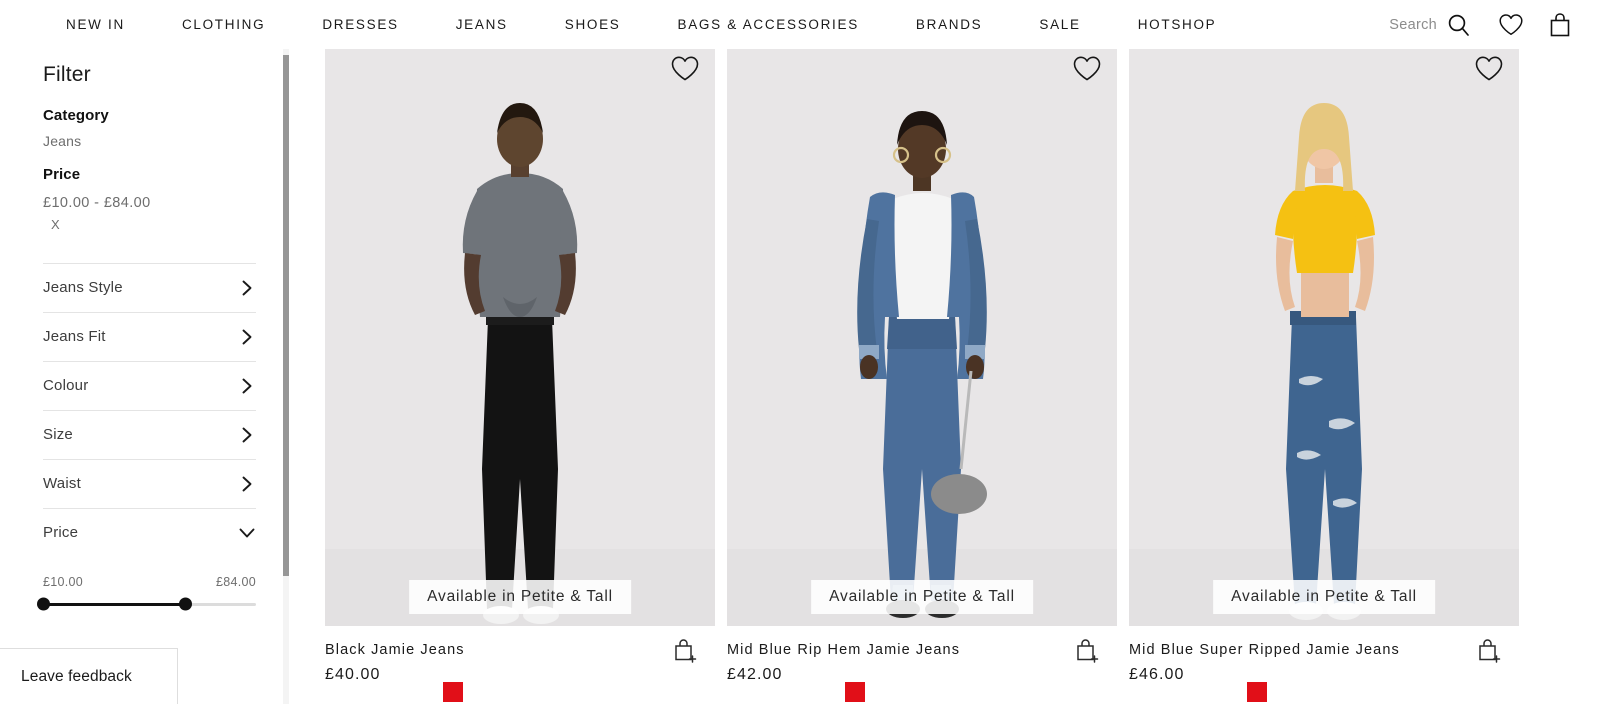 The height and width of the screenshot is (704, 1600). Describe the element at coordinates (114, 604) in the screenshot. I see `price-slider-fill` at that location.